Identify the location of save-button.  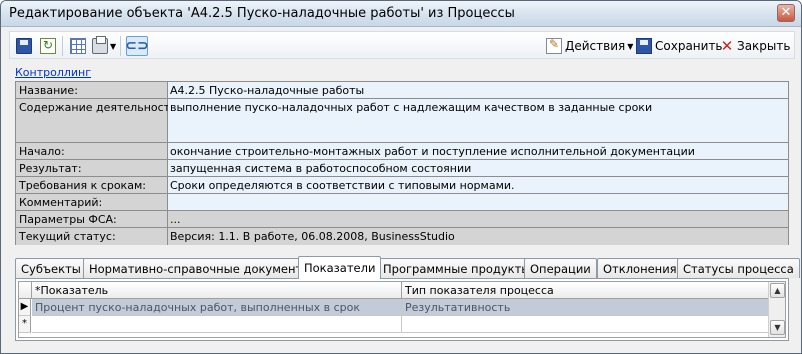
(24, 46).